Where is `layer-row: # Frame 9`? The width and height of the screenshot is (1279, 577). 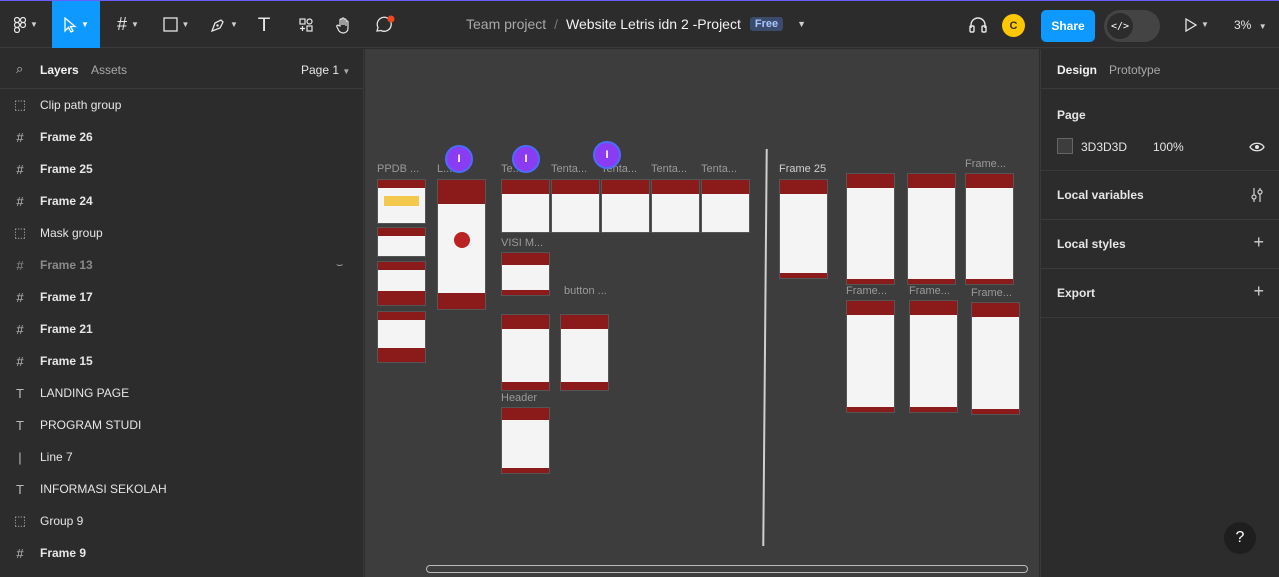
layer-row: # Frame 9 is located at coordinates (182, 553).